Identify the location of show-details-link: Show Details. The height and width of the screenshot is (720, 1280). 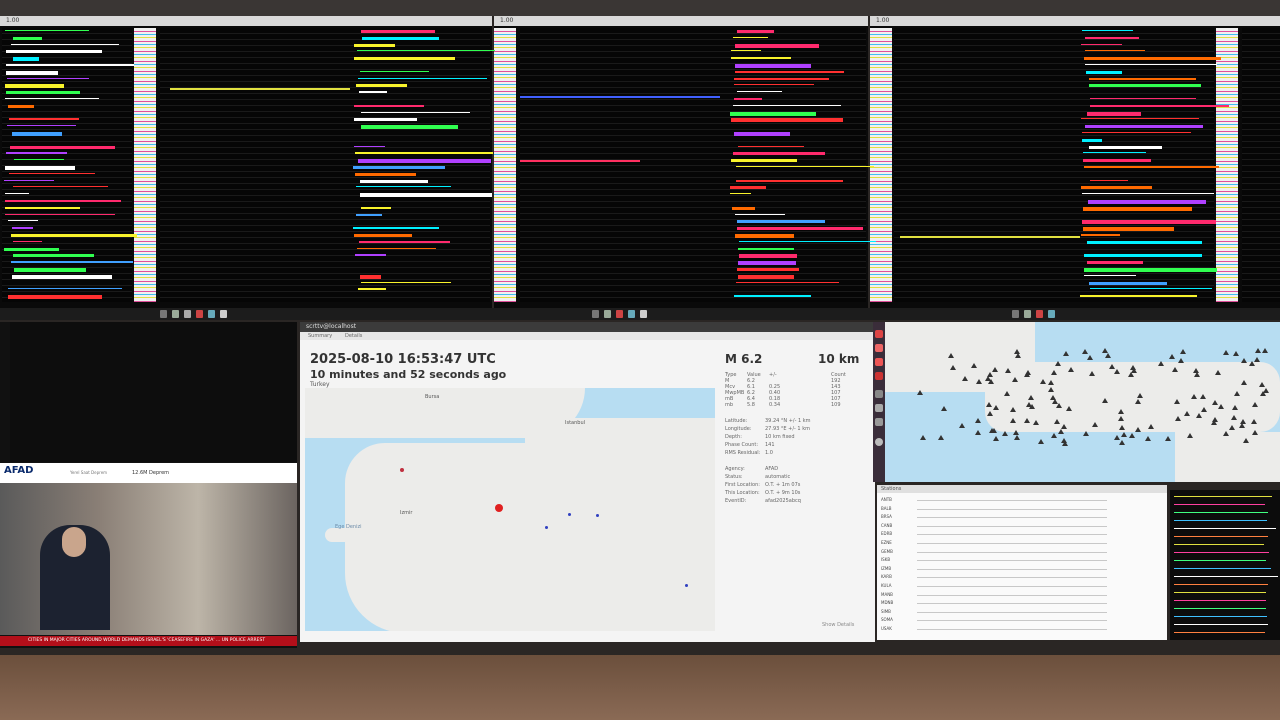
(838, 625).